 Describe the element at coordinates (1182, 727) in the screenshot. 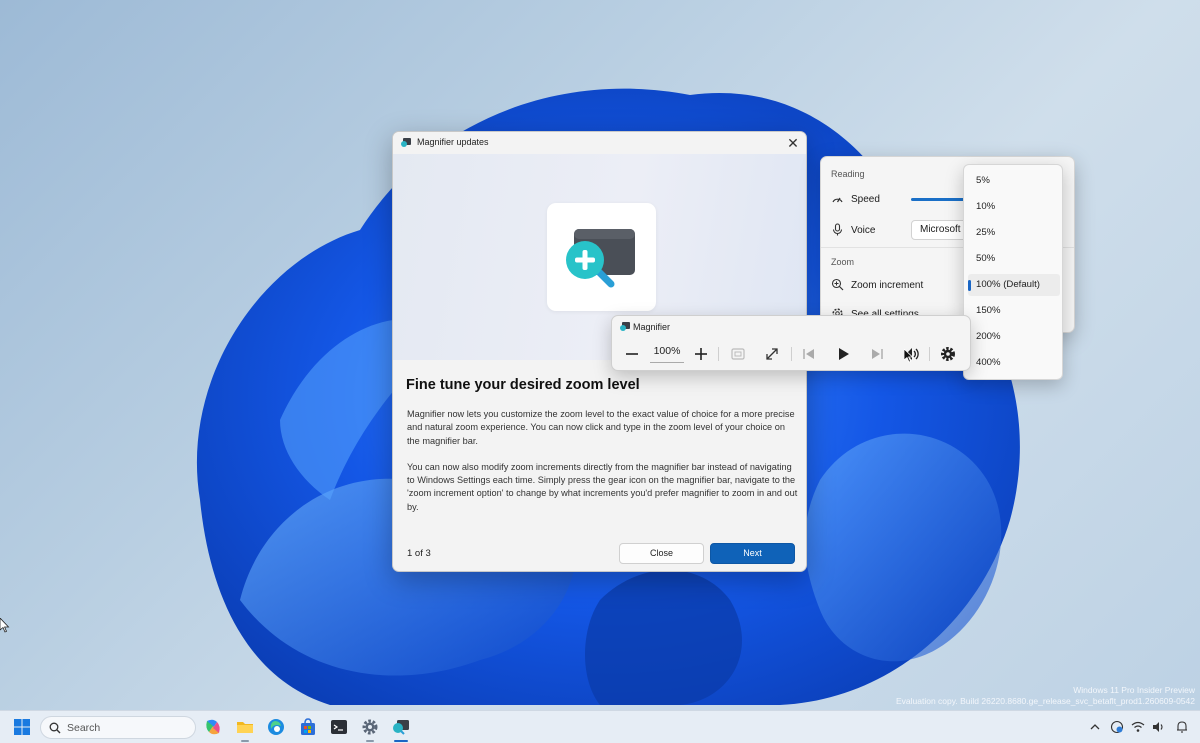

I see `notification-icon` at that location.